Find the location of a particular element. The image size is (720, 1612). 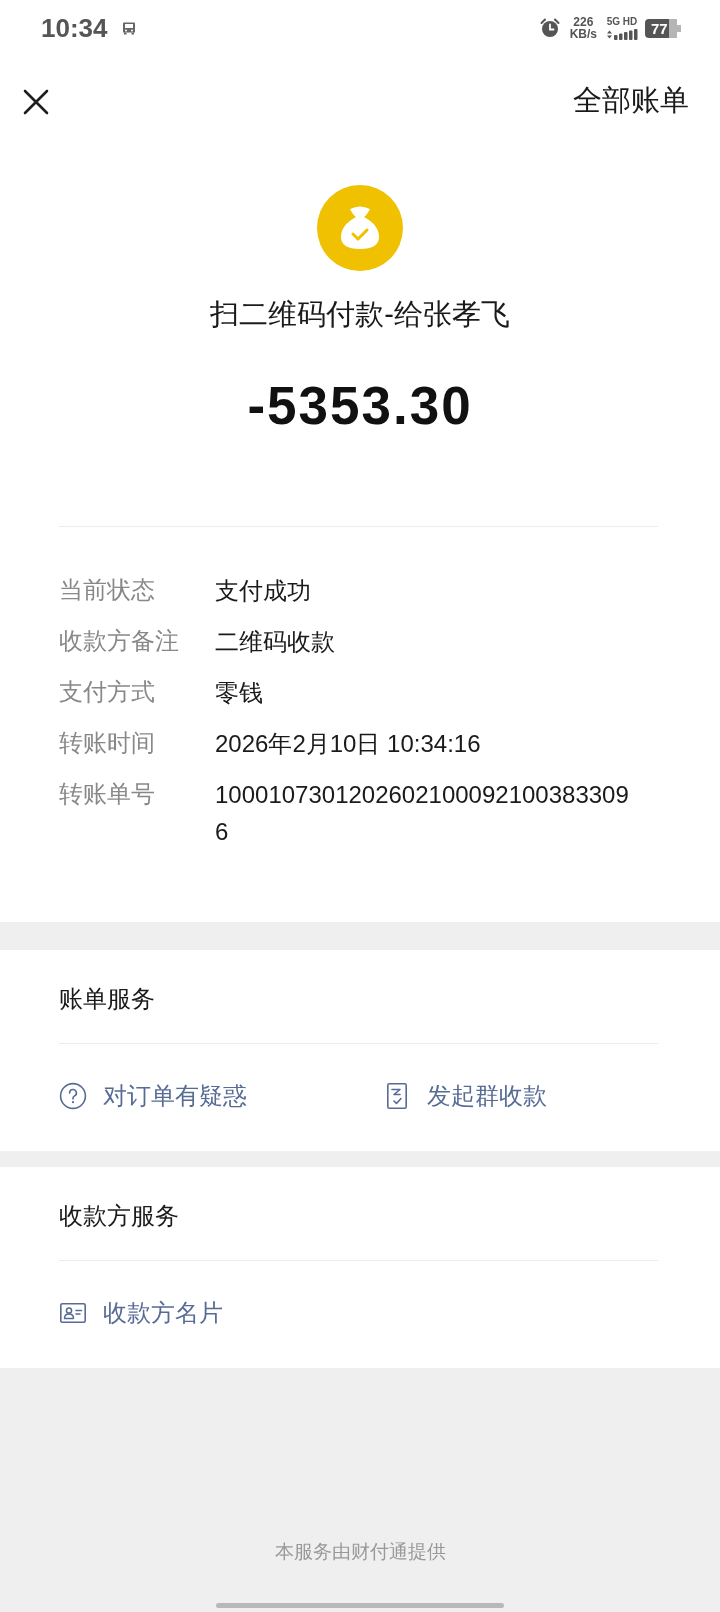

detail-value: 二维码收款 is located at coordinates (275, 642).